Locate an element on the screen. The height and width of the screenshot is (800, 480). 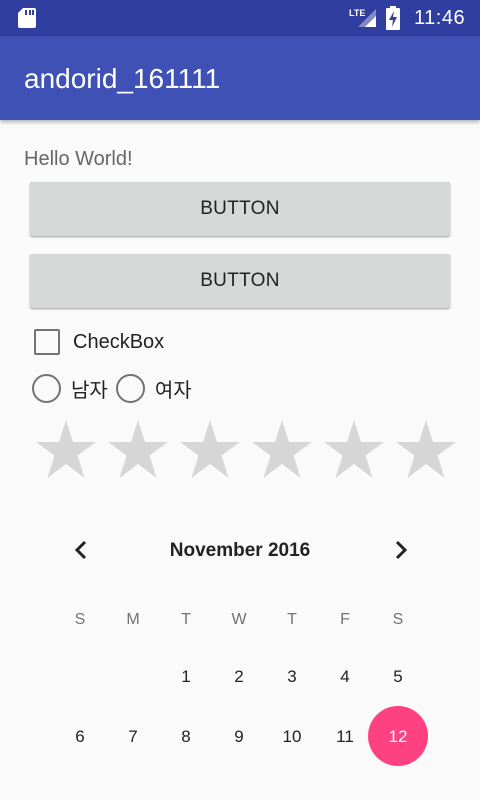
checkbox-box is located at coordinates (47, 342).